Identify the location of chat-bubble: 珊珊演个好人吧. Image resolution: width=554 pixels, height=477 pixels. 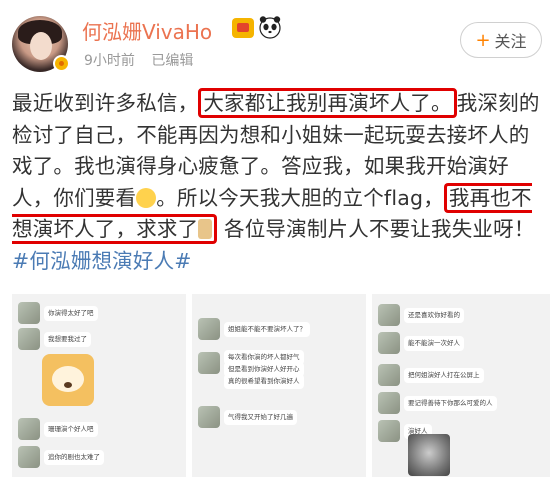
(71, 429).